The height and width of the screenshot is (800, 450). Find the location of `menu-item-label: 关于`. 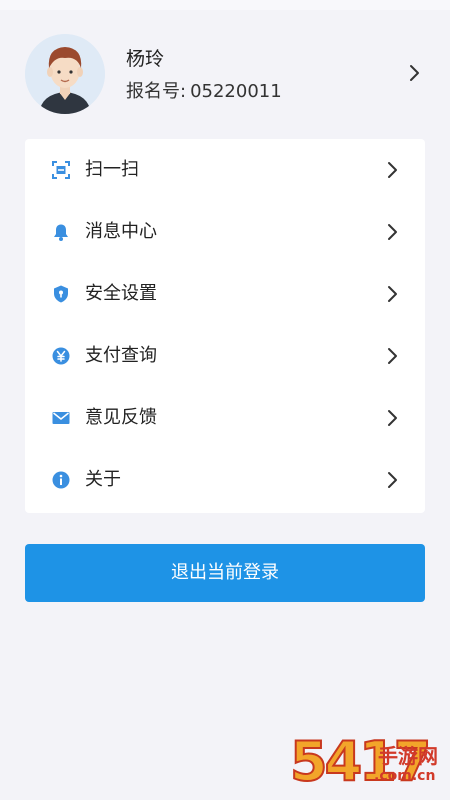

menu-item-label: 关于 is located at coordinates (103, 479).